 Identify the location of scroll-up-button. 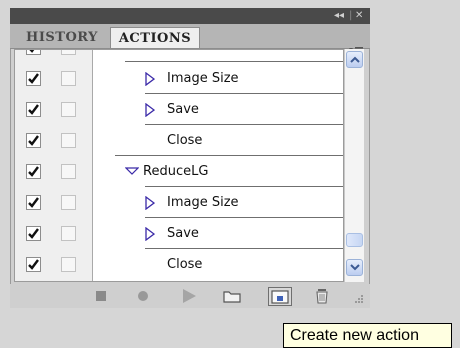
(354, 59).